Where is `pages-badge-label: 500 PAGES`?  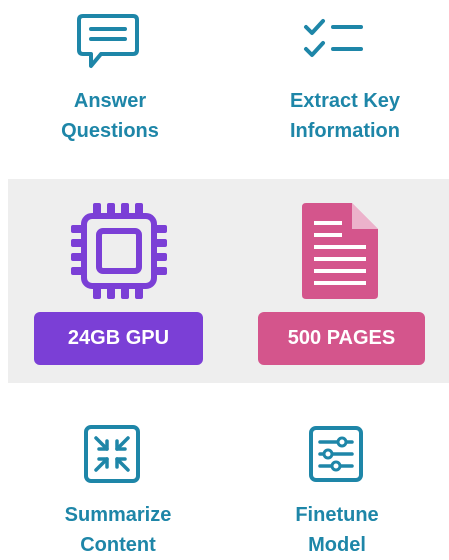 pages-badge-label: 500 PAGES is located at coordinates (341, 338).